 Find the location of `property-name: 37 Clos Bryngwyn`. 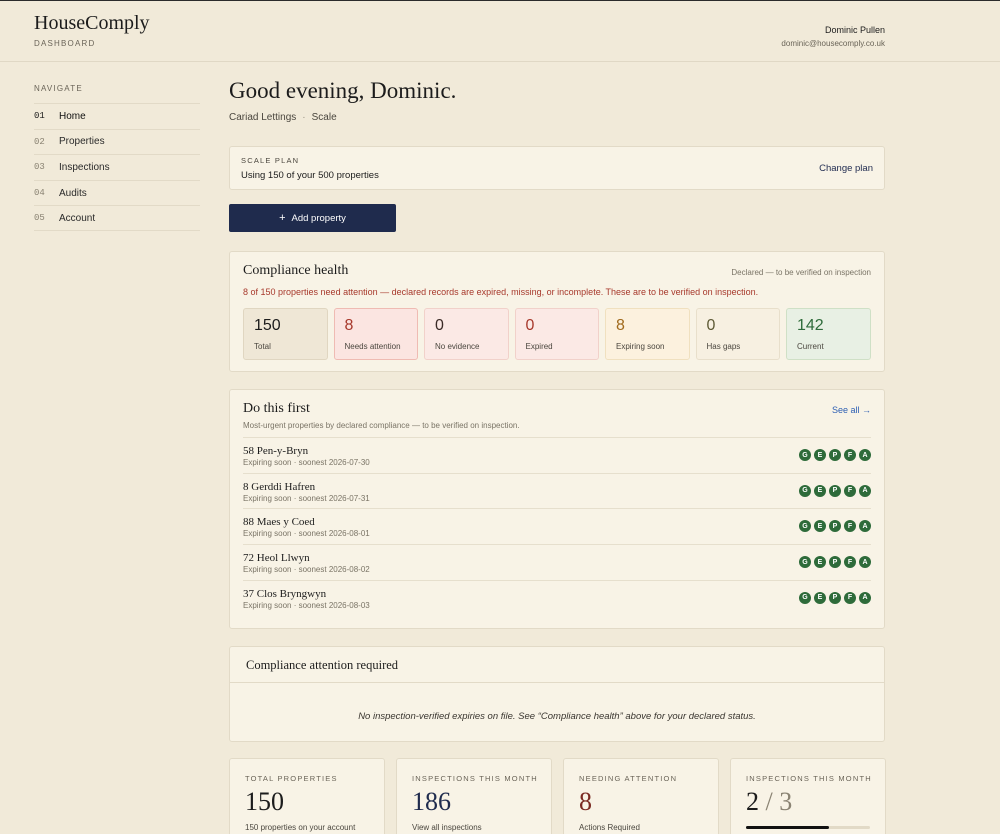

property-name: 37 Clos Bryngwyn is located at coordinates (285, 593).